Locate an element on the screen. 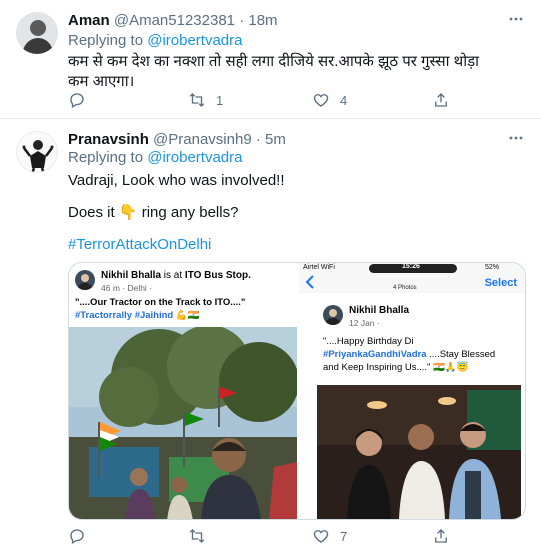  fb-header: Nikhil Bhalla is at ITO Bus Stop. is located at coordinates (176, 275).